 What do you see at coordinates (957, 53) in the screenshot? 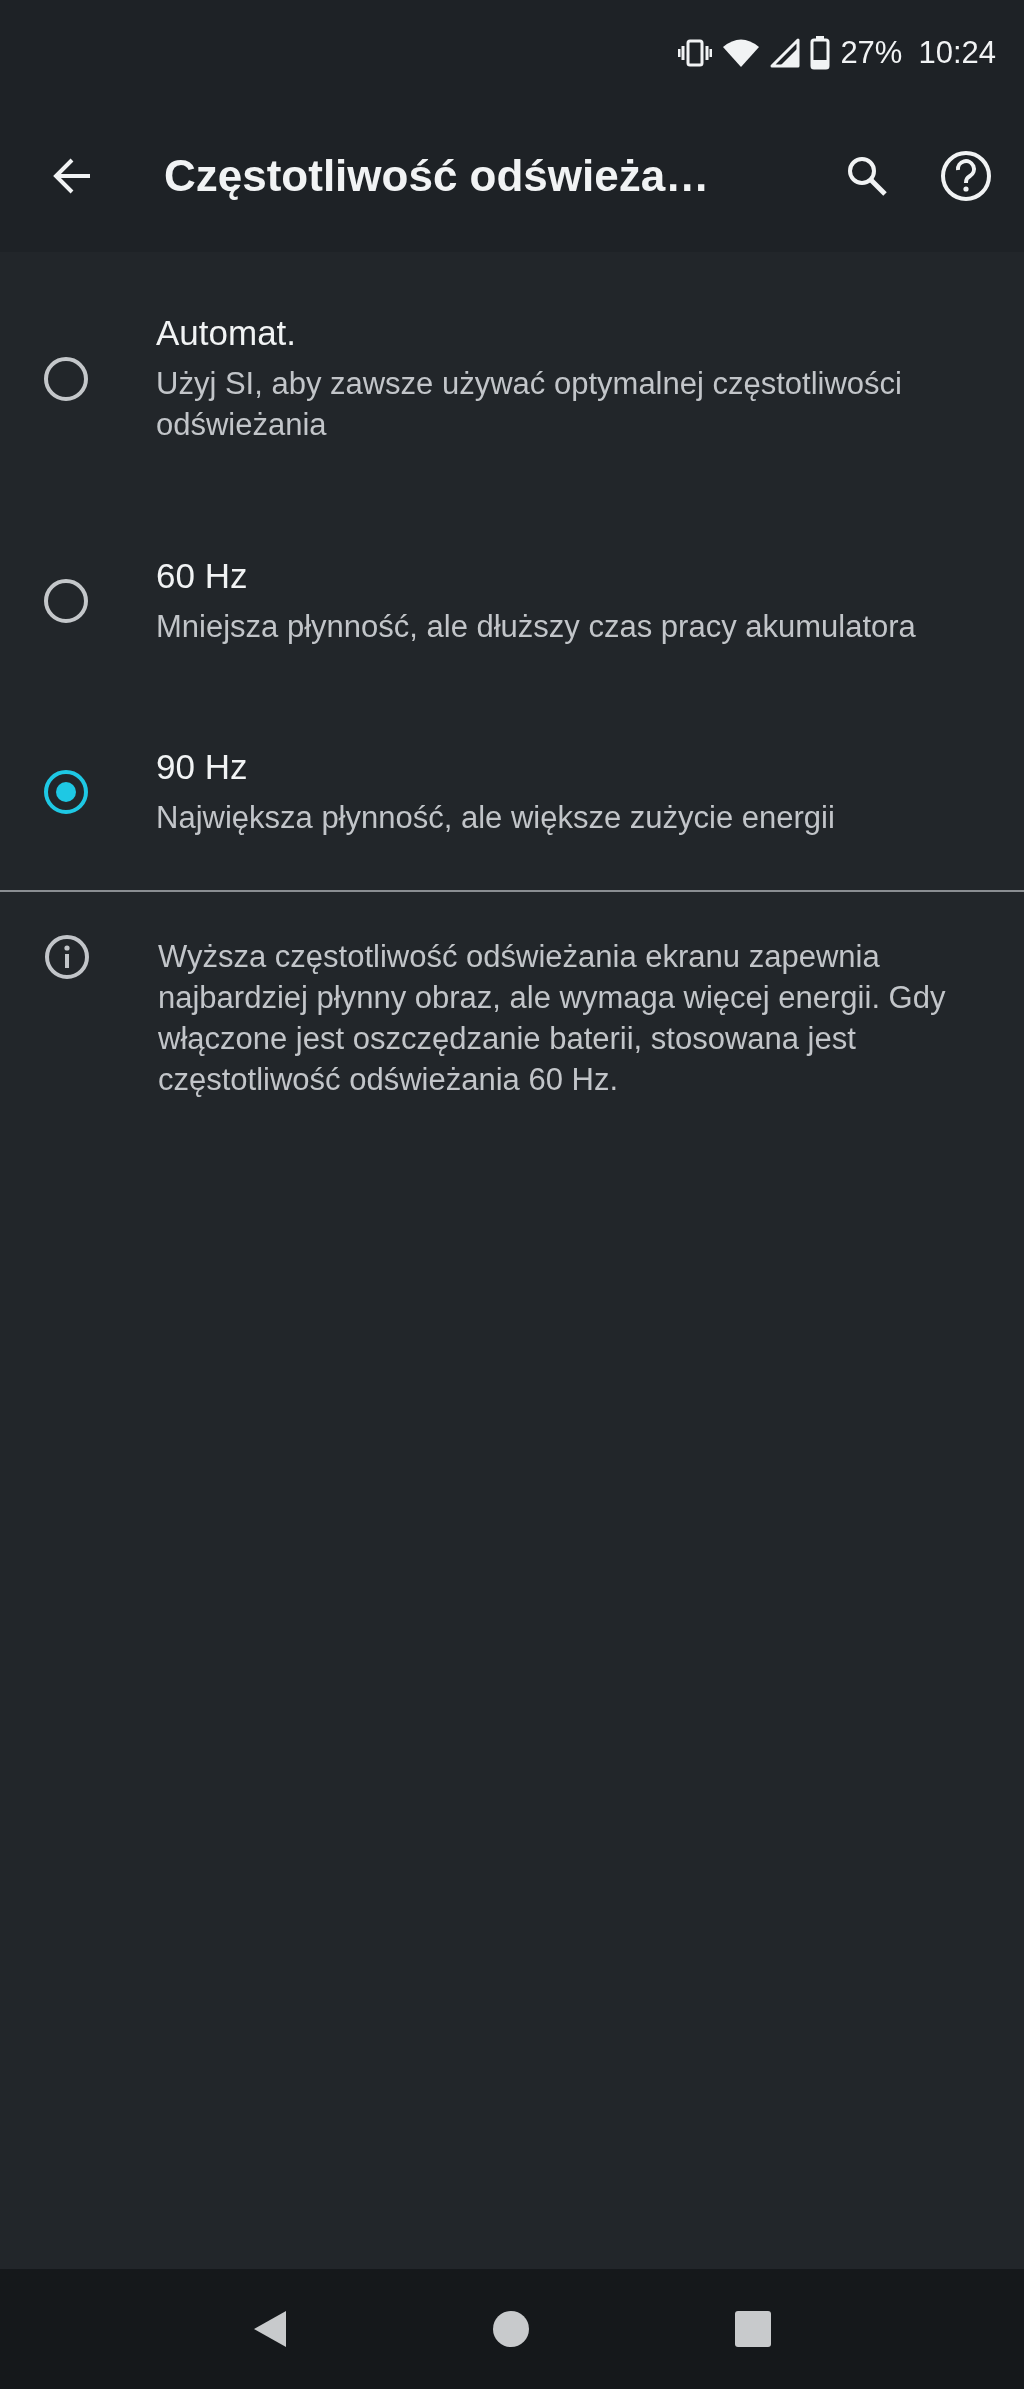
I see `clock-time: 10:24` at bounding box center [957, 53].